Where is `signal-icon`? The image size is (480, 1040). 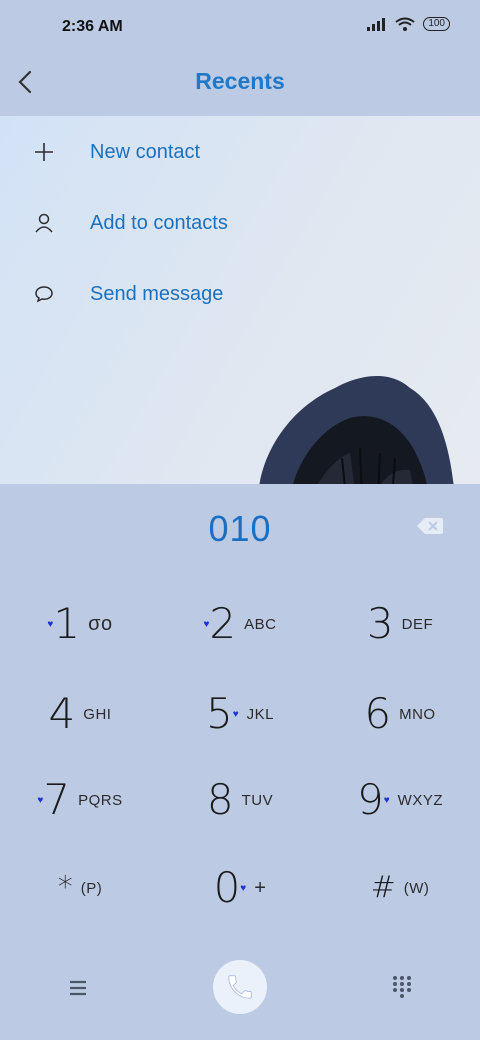 signal-icon is located at coordinates (376, 24).